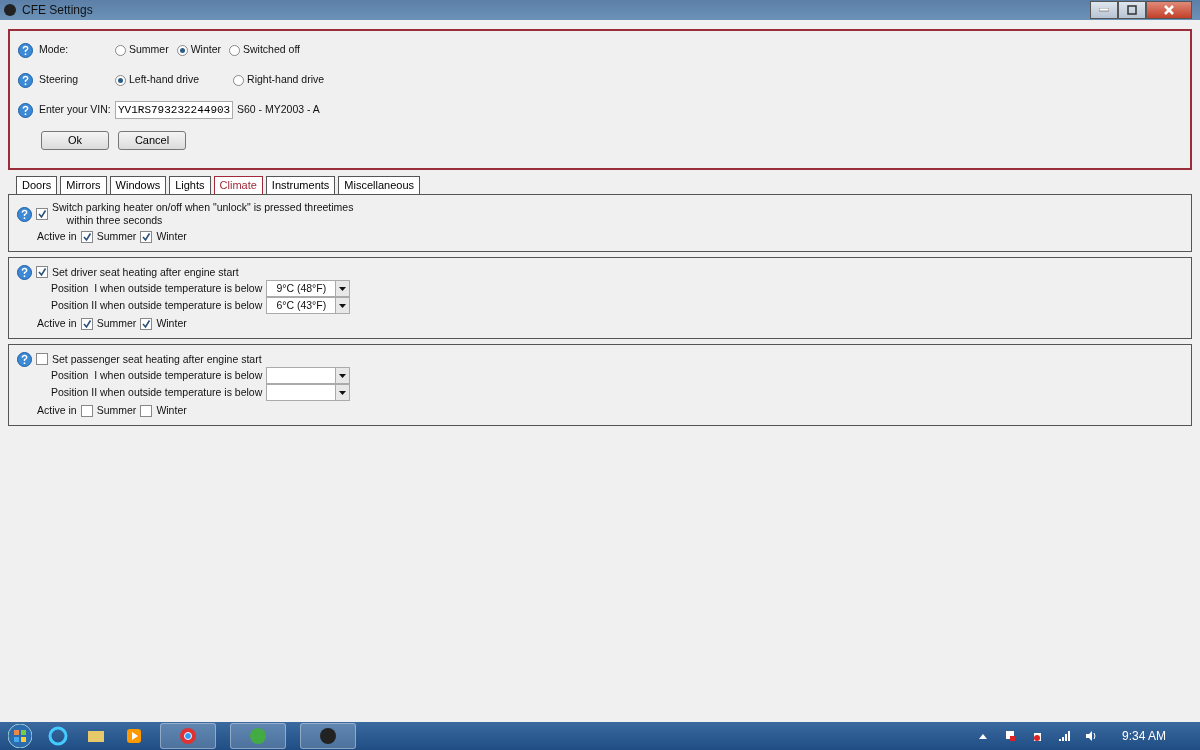 This screenshot has height=750, width=1200. I want to click on radio-label: Summer, so click(149, 50).